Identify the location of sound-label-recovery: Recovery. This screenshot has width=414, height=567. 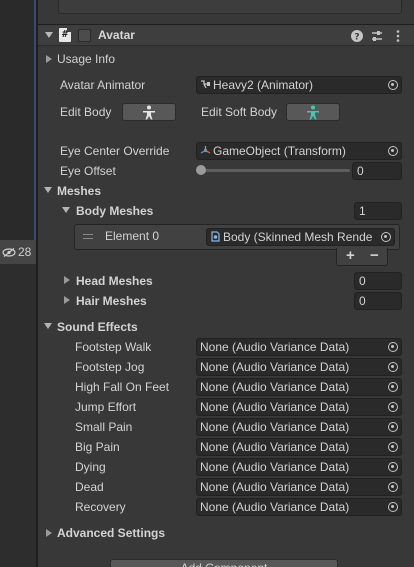
(100, 507).